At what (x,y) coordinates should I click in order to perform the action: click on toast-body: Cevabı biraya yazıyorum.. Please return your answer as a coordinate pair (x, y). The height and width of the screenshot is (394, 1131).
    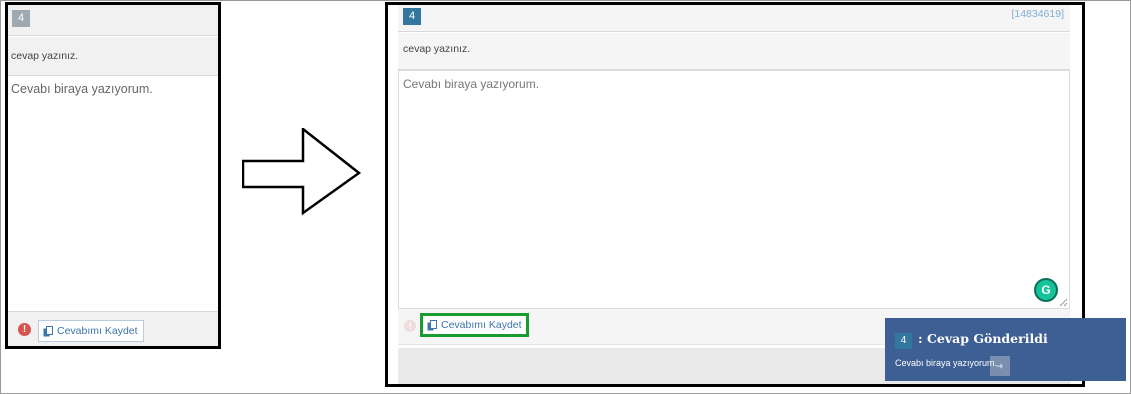
    Looking at the image, I should click on (946, 363).